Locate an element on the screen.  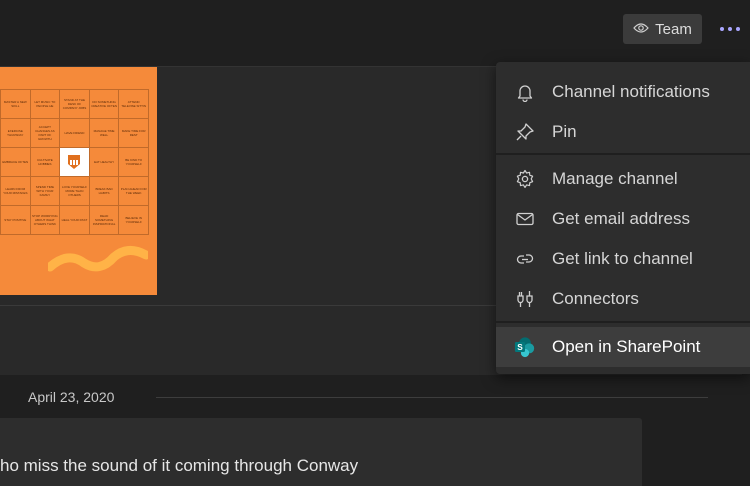
bingo-cell: BE KIND TO YOURSELF is located at coordinates (134, 162).